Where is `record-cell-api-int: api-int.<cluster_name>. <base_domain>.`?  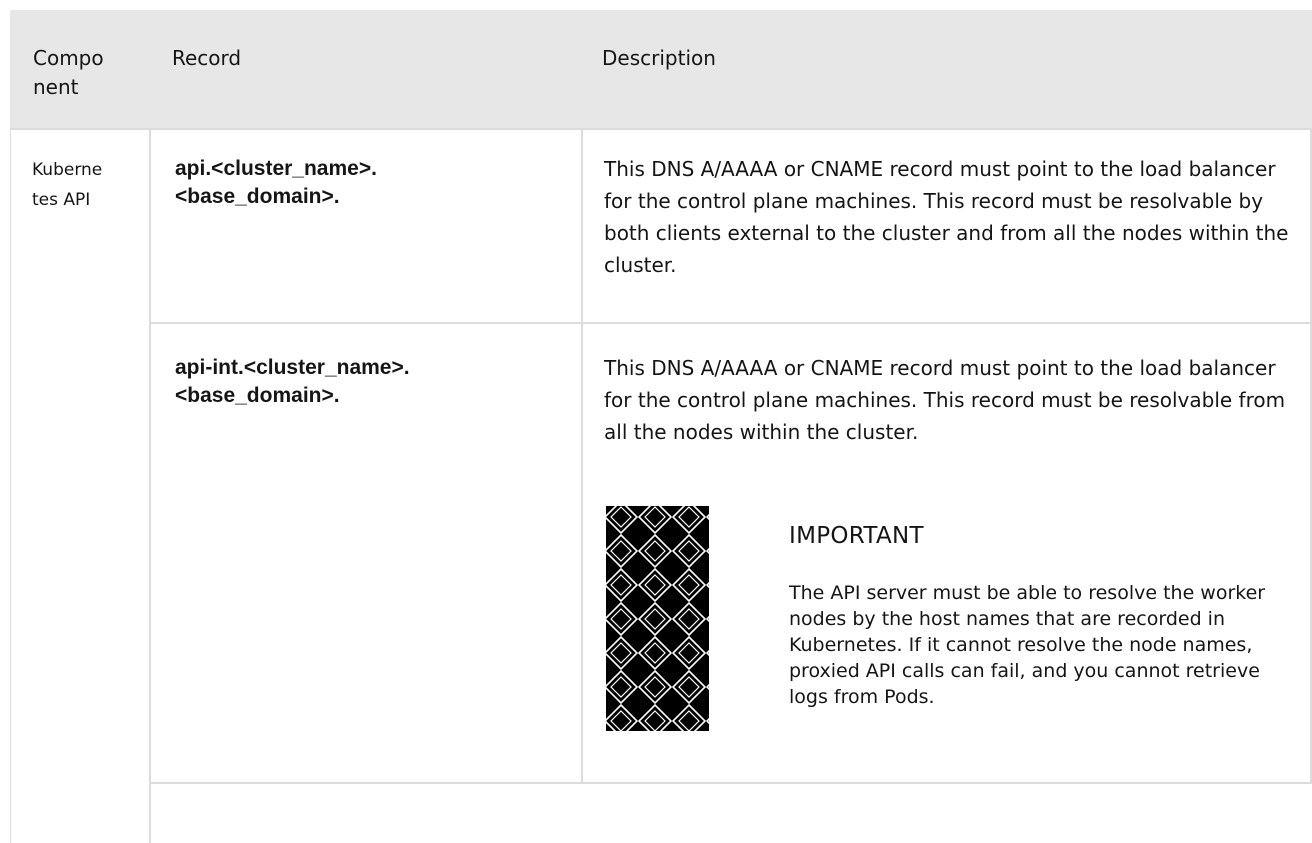
record-cell-api-int: api-int.<cluster_name>. <base_domain>. is located at coordinates (375, 382).